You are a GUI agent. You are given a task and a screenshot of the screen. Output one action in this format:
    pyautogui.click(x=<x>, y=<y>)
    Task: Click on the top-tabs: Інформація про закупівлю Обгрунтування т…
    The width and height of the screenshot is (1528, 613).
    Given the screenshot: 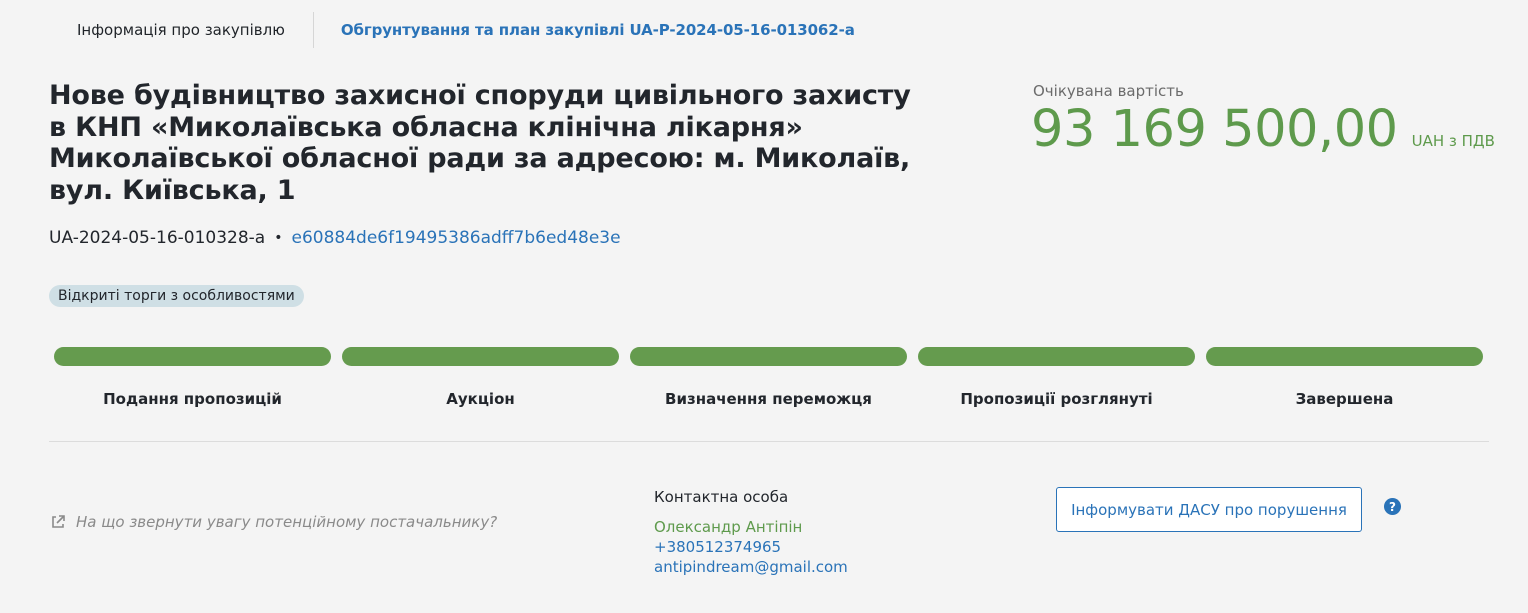 What is the action you would take?
    pyautogui.click(x=457, y=30)
    